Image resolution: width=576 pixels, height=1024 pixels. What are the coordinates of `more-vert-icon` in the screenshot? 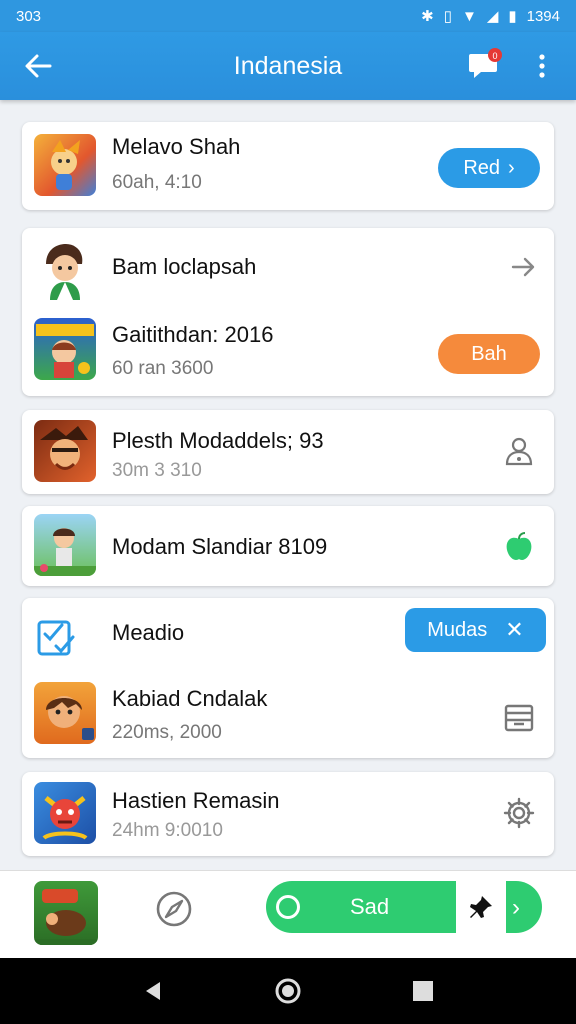 It's located at (542, 66).